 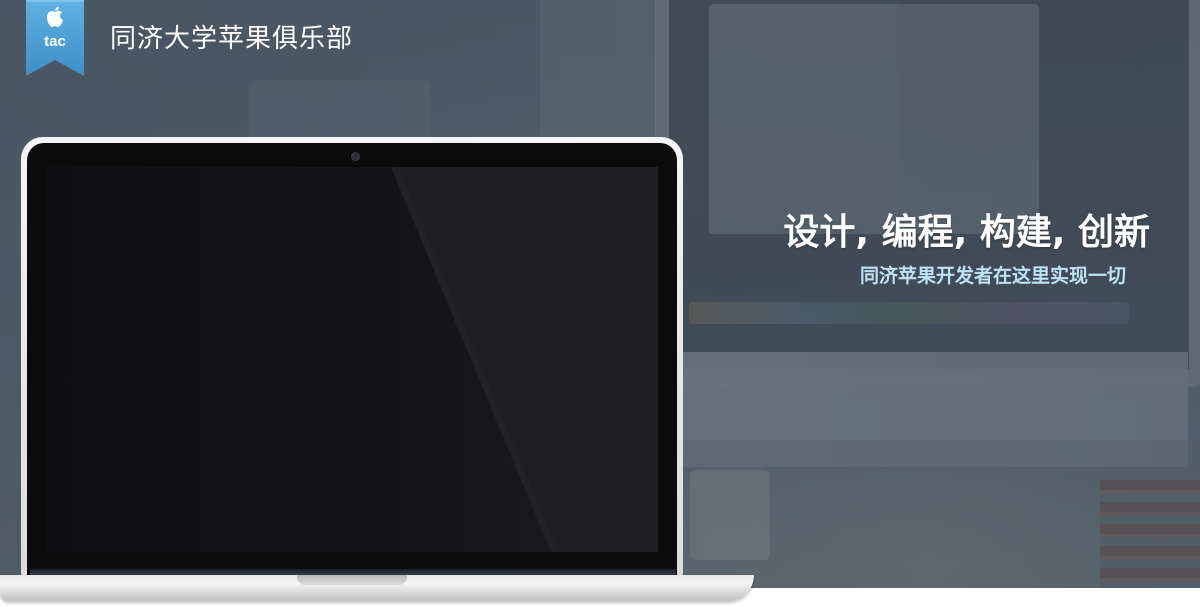 I want to click on laptop-notch, so click(x=352, y=580).